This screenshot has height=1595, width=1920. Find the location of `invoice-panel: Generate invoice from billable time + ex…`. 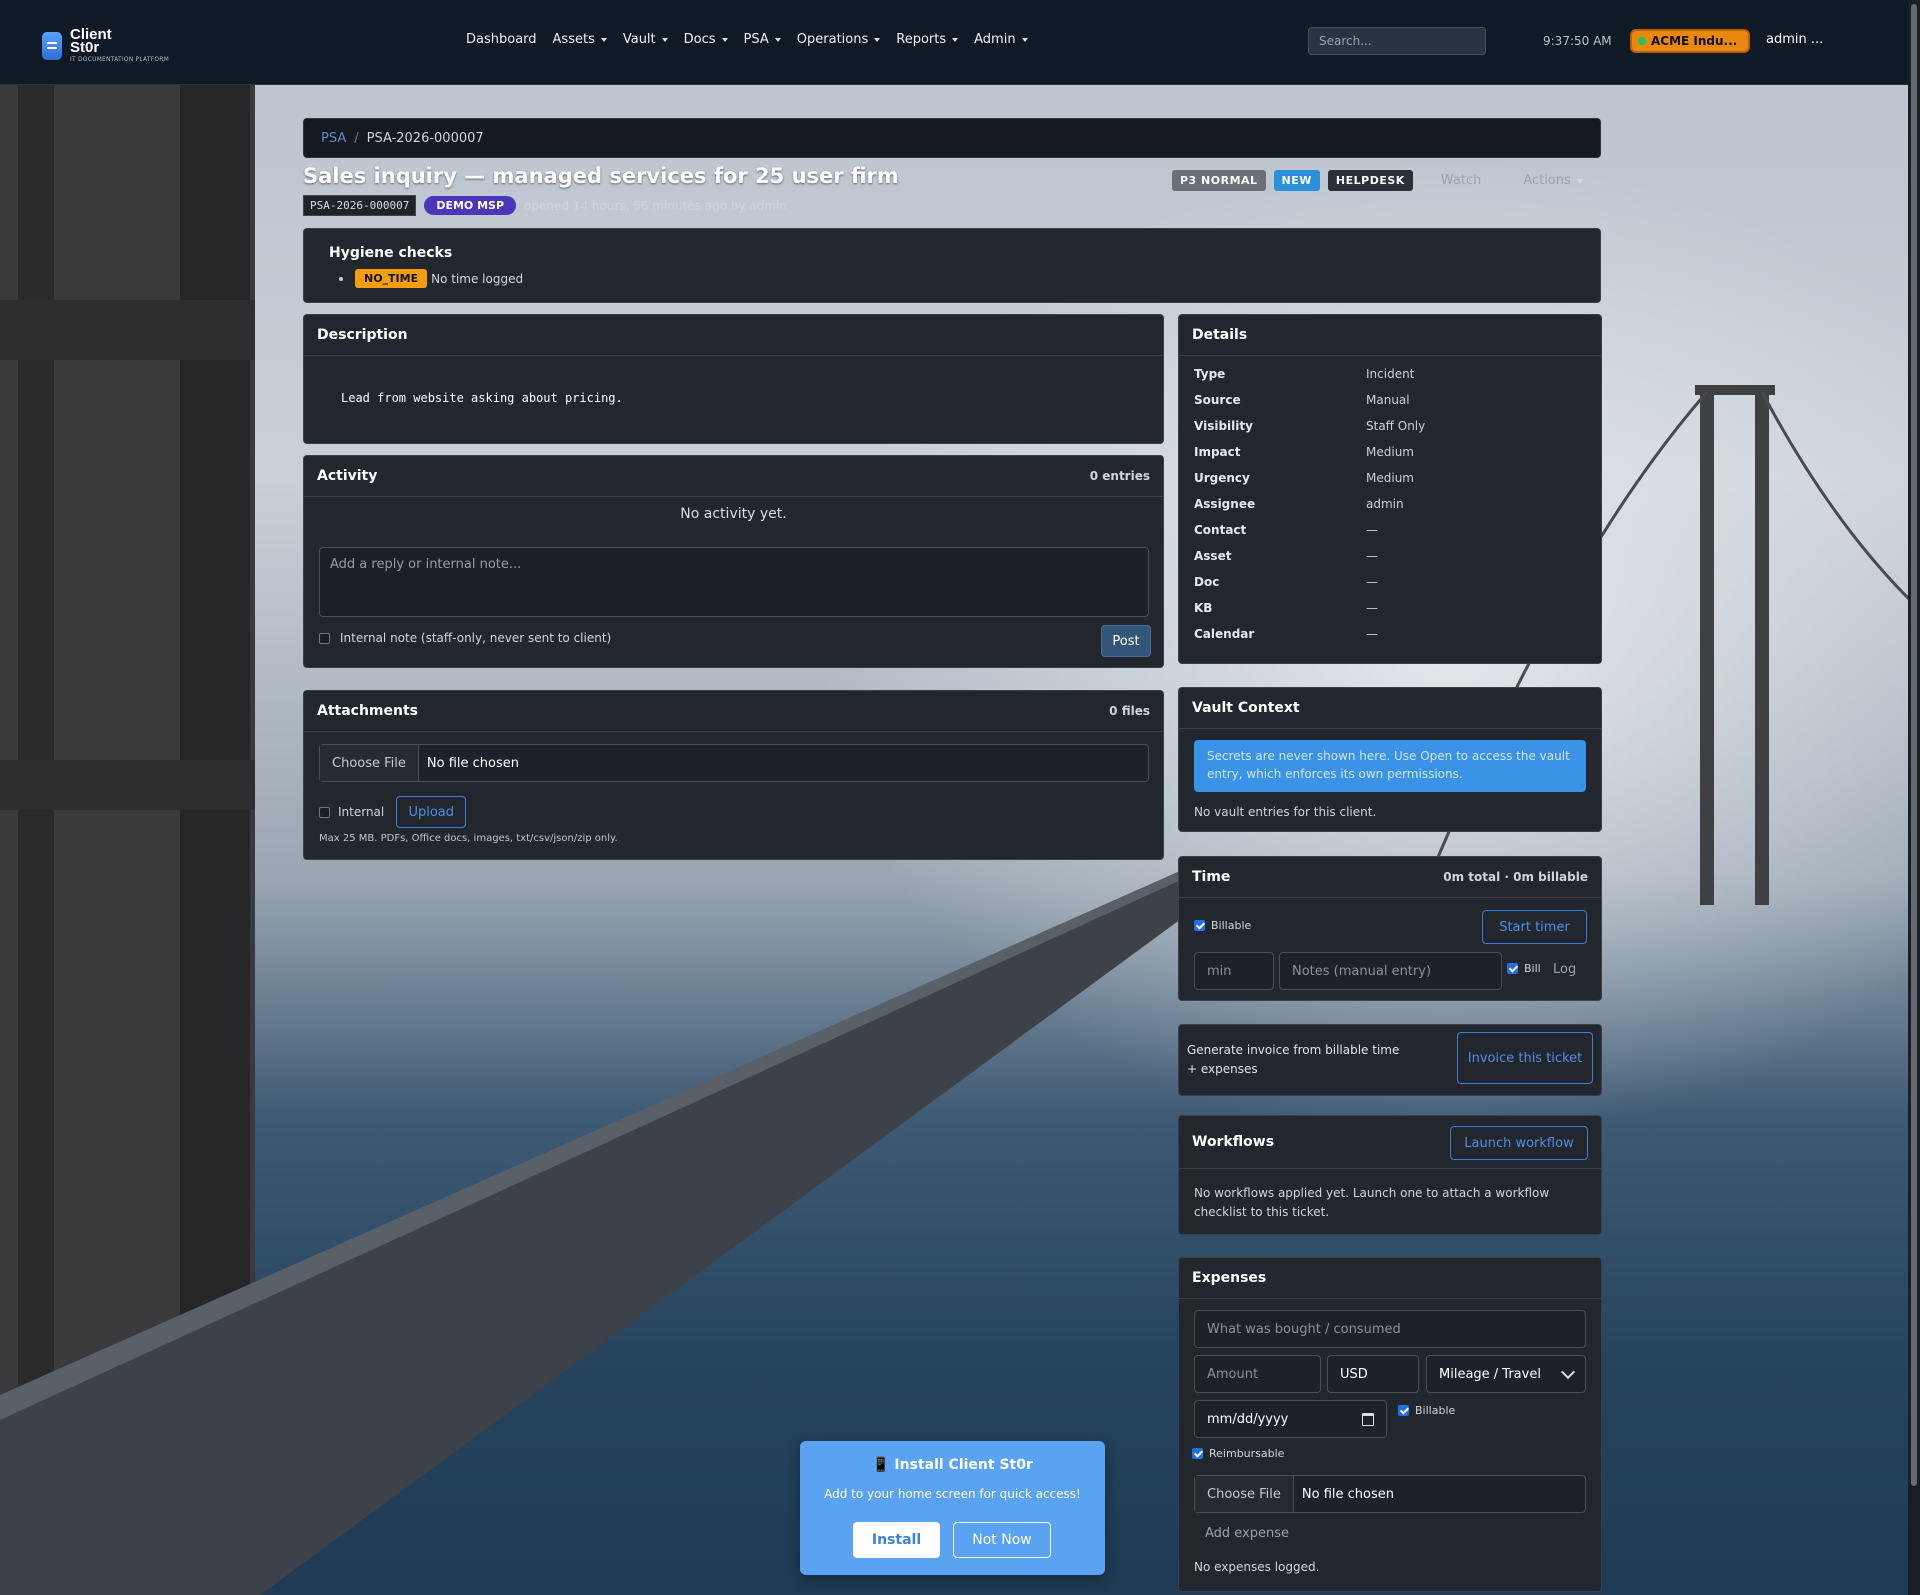

invoice-panel: Generate invoice from billable time + ex… is located at coordinates (1390, 1060).